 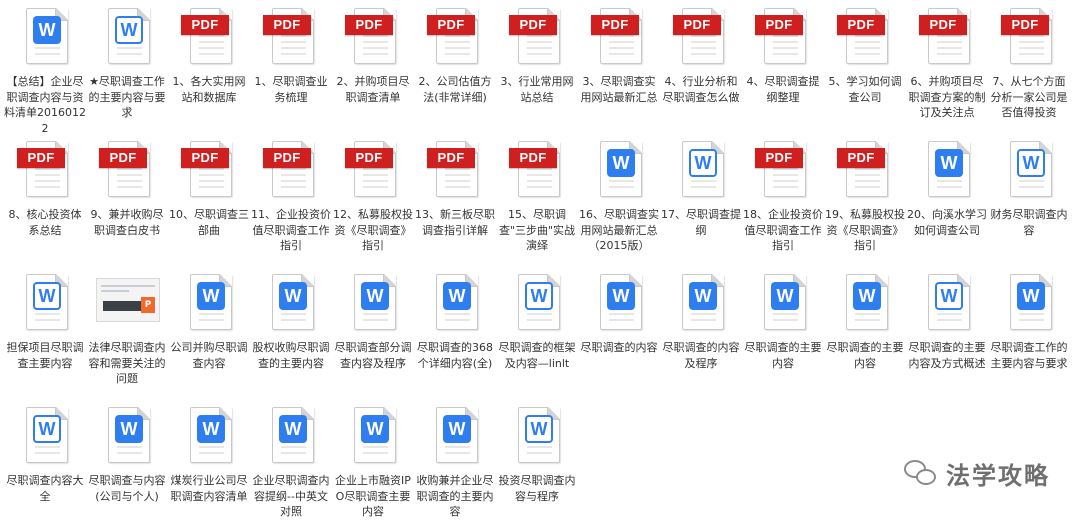 What do you see at coordinates (455, 89) in the screenshot?
I see `file-label: 2、公司估值方法(非常详细)` at bounding box center [455, 89].